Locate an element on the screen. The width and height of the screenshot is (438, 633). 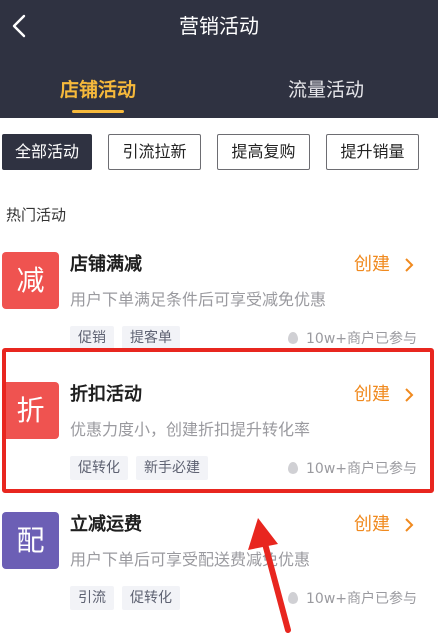
activity-description: 优惠力度小，创建折扣提升转化率 is located at coordinates (190, 429).